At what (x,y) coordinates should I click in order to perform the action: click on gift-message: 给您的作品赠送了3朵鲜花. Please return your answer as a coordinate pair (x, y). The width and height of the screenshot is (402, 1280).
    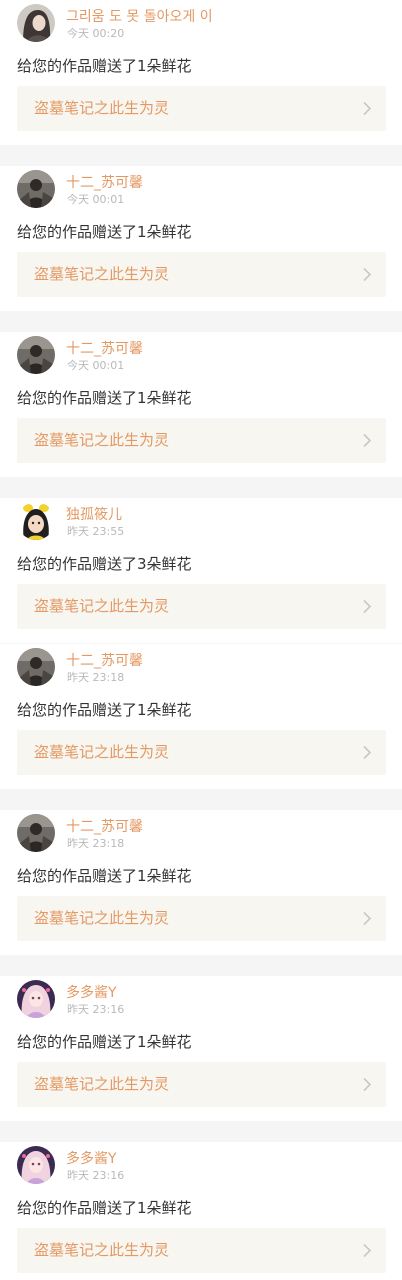
    Looking at the image, I should click on (104, 564).